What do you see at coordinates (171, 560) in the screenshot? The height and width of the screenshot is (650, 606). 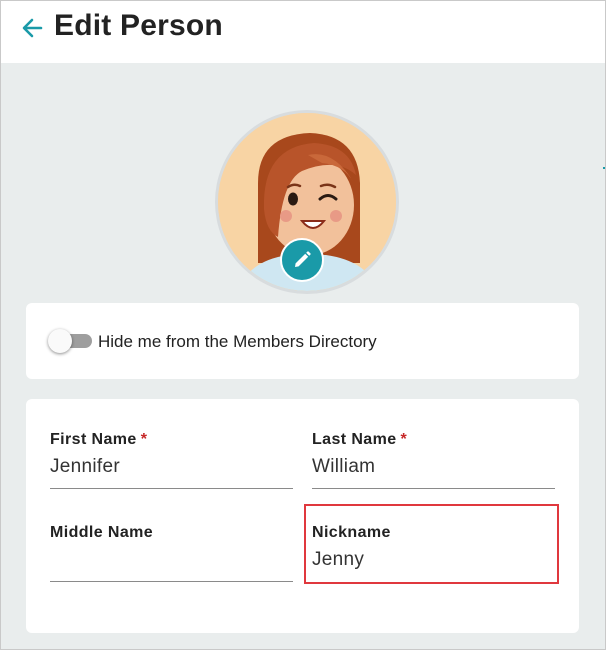 I see `middle-name-input` at bounding box center [171, 560].